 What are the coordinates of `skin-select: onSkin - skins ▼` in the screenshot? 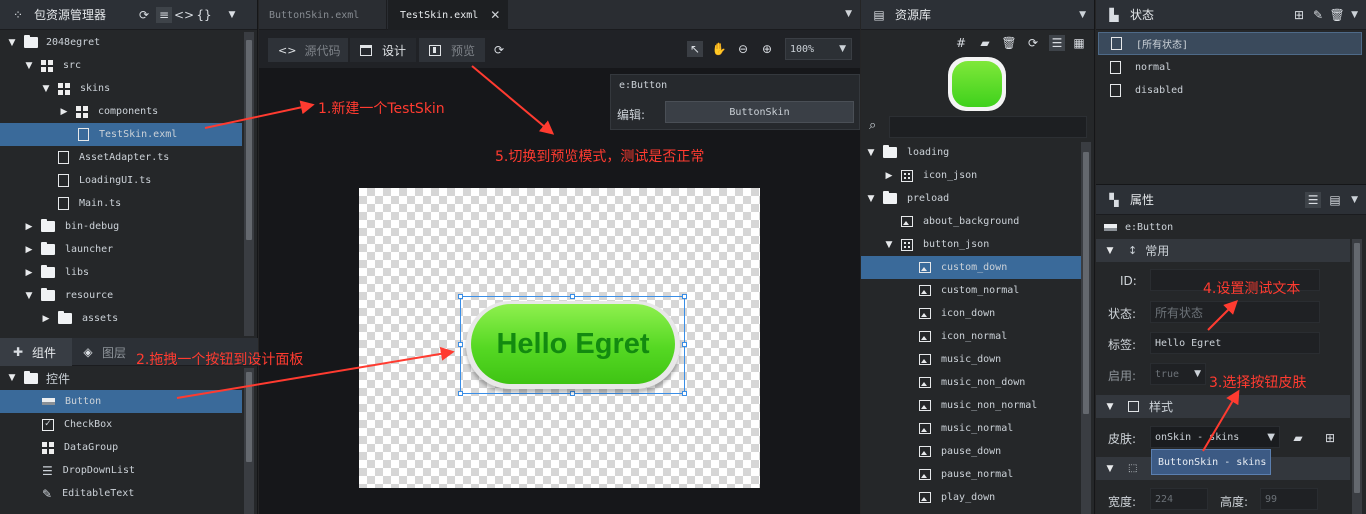 It's located at (1215, 437).